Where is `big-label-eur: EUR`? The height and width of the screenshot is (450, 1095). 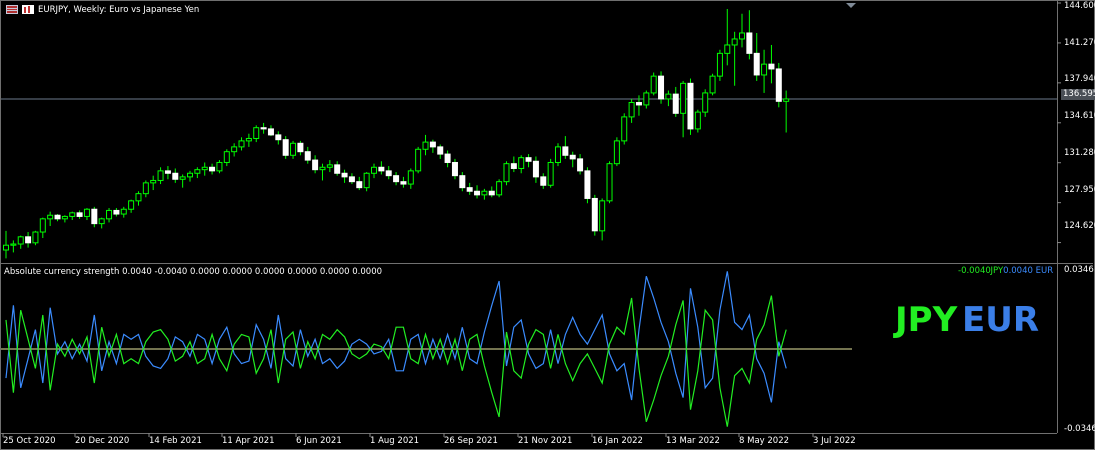
big-label-eur: EUR is located at coordinates (1001, 320).